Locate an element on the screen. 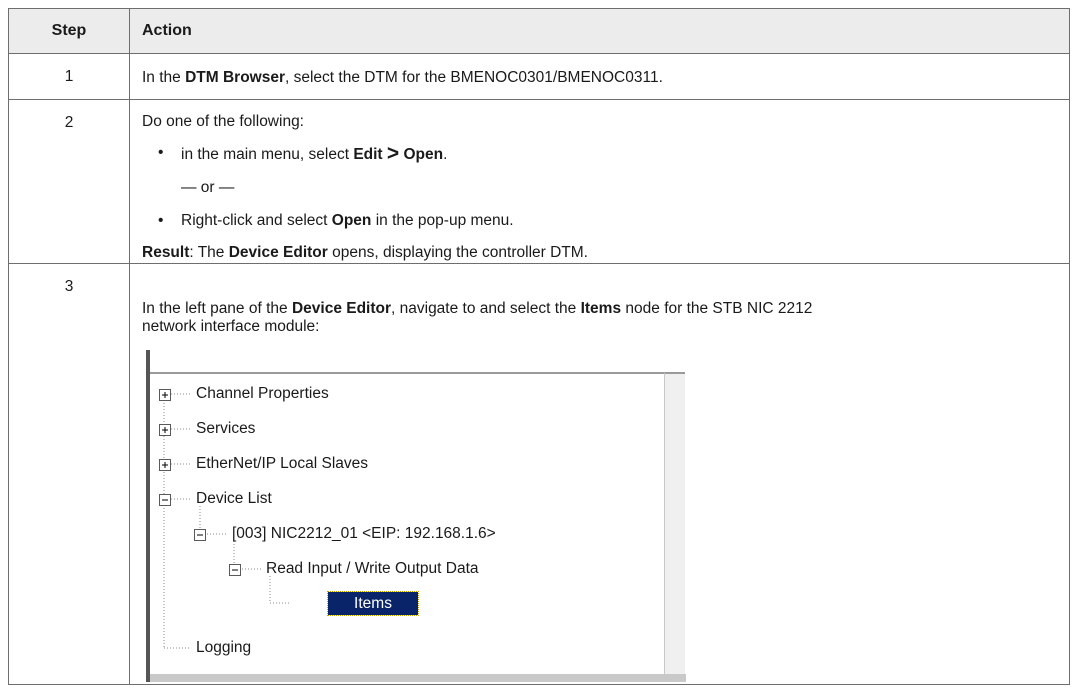 The image size is (1081, 689). tree-node-ethernet-ip-local-slaves: EtherNet/IP Local Slaves is located at coordinates (282, 464).